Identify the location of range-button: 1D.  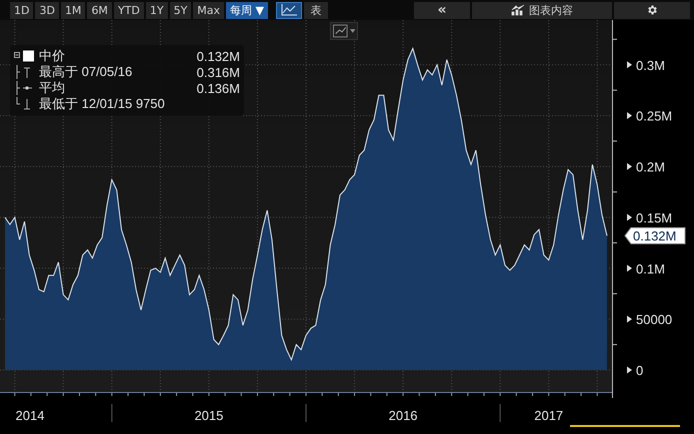
(22, 10).